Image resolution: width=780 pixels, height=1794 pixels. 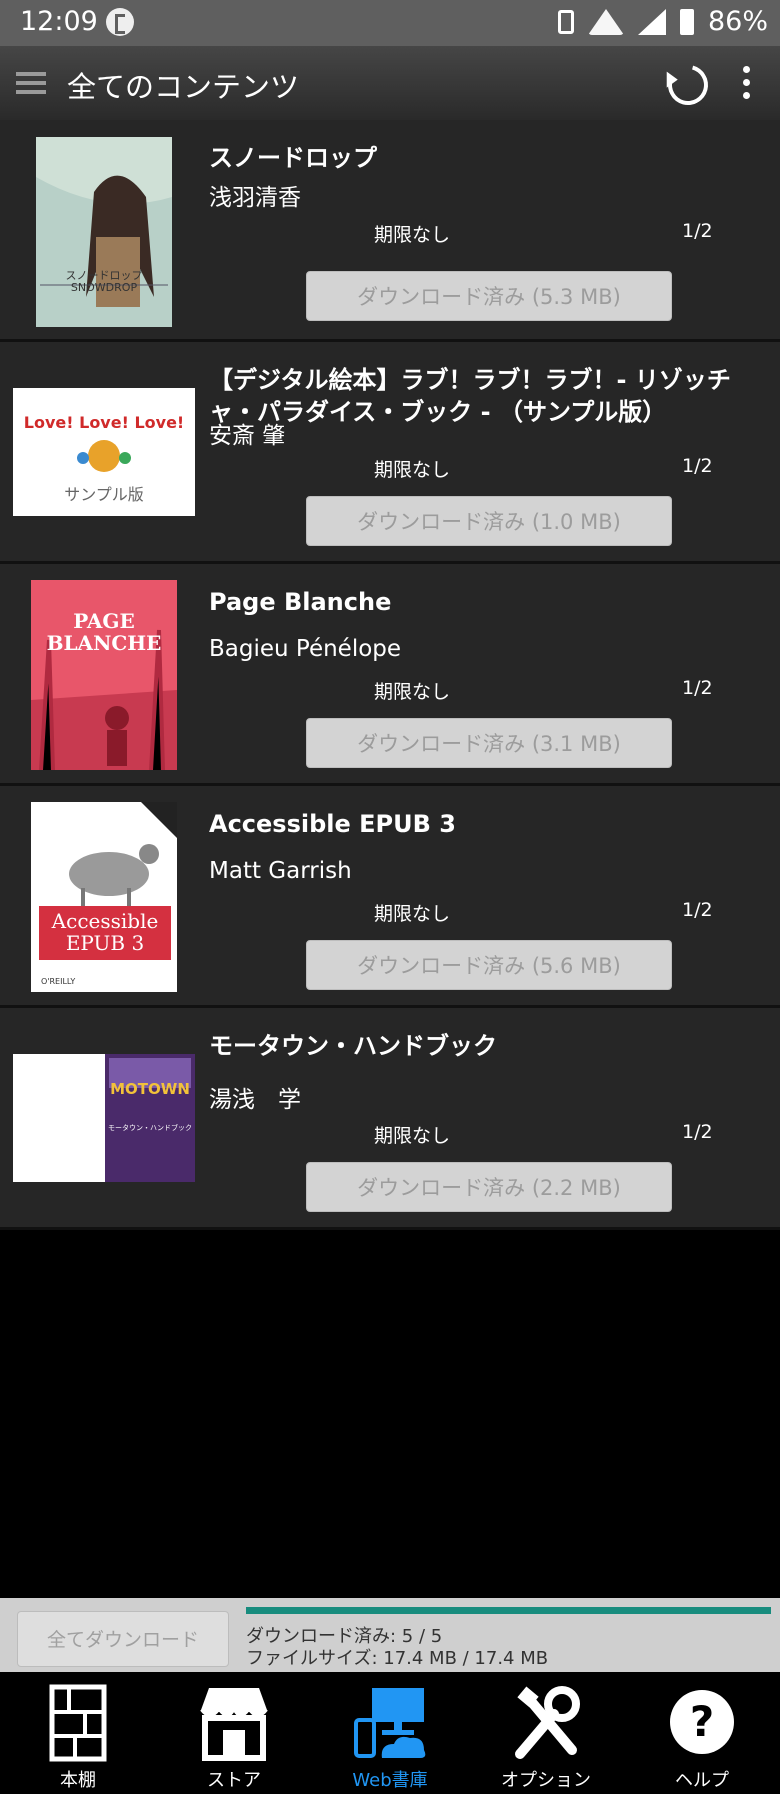 What do you see at coordinates (605, 21) in the screenshot?
I see `wifi-icon` at bounding box center [605, 21].